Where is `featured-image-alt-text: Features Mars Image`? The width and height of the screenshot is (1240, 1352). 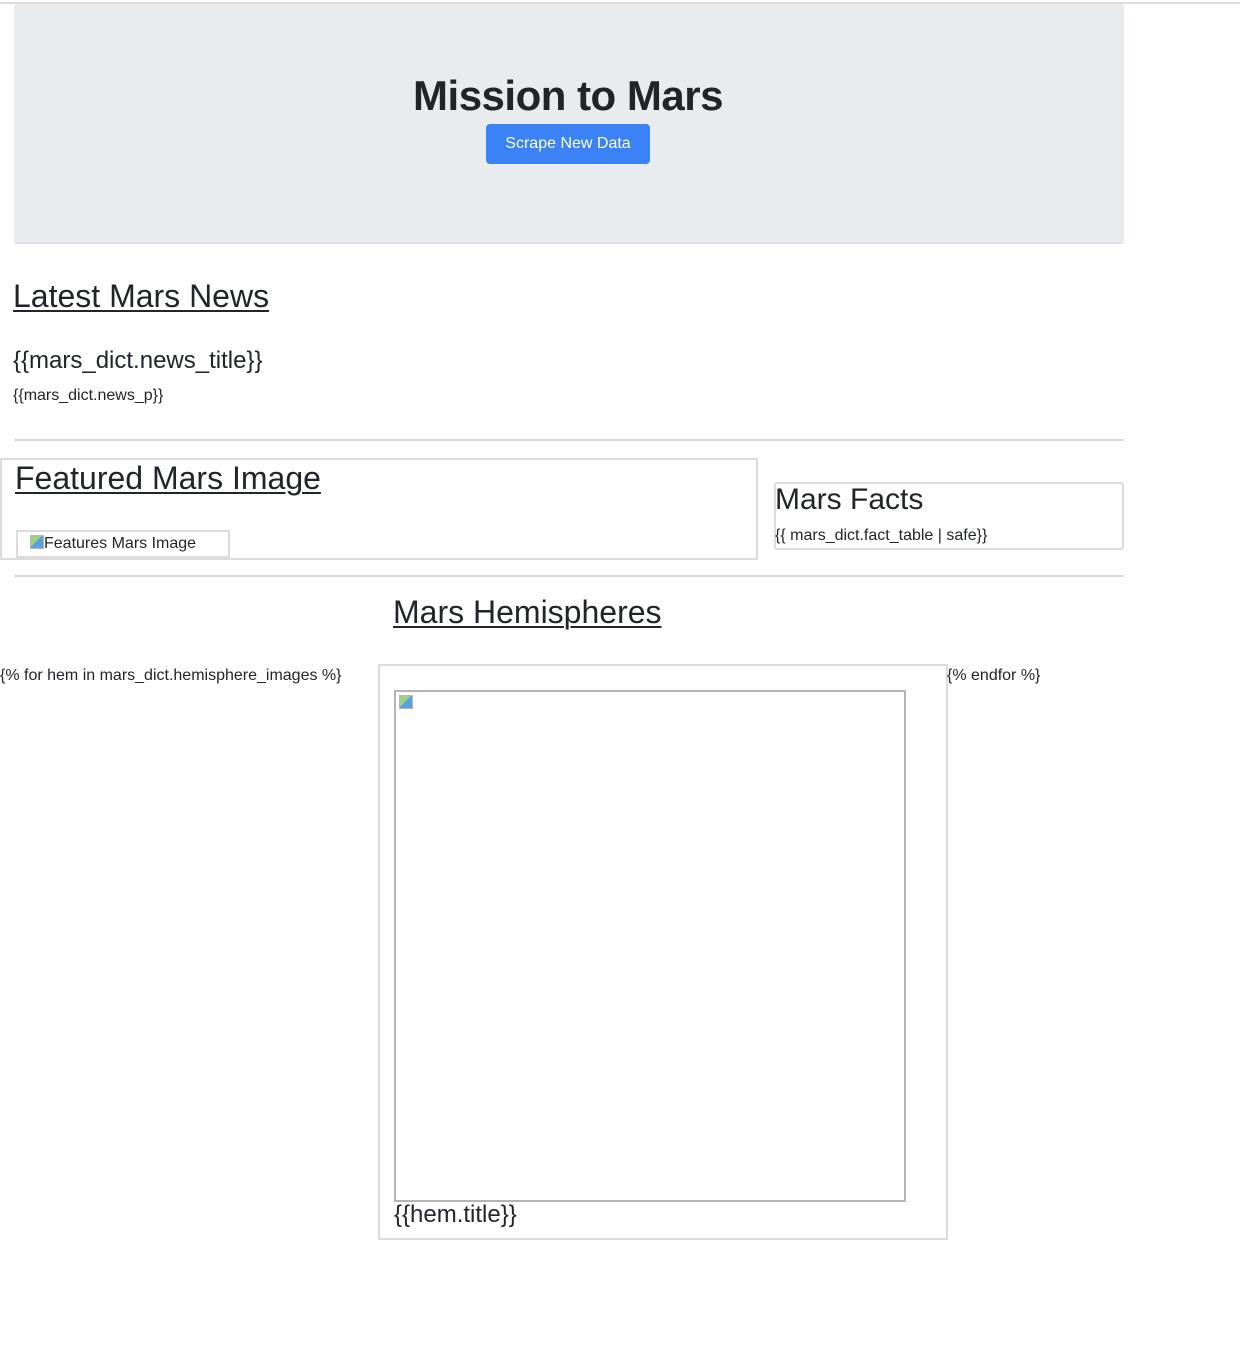
featured-image-alt-text: Features Mars Image is located at coordinates (120, 543).